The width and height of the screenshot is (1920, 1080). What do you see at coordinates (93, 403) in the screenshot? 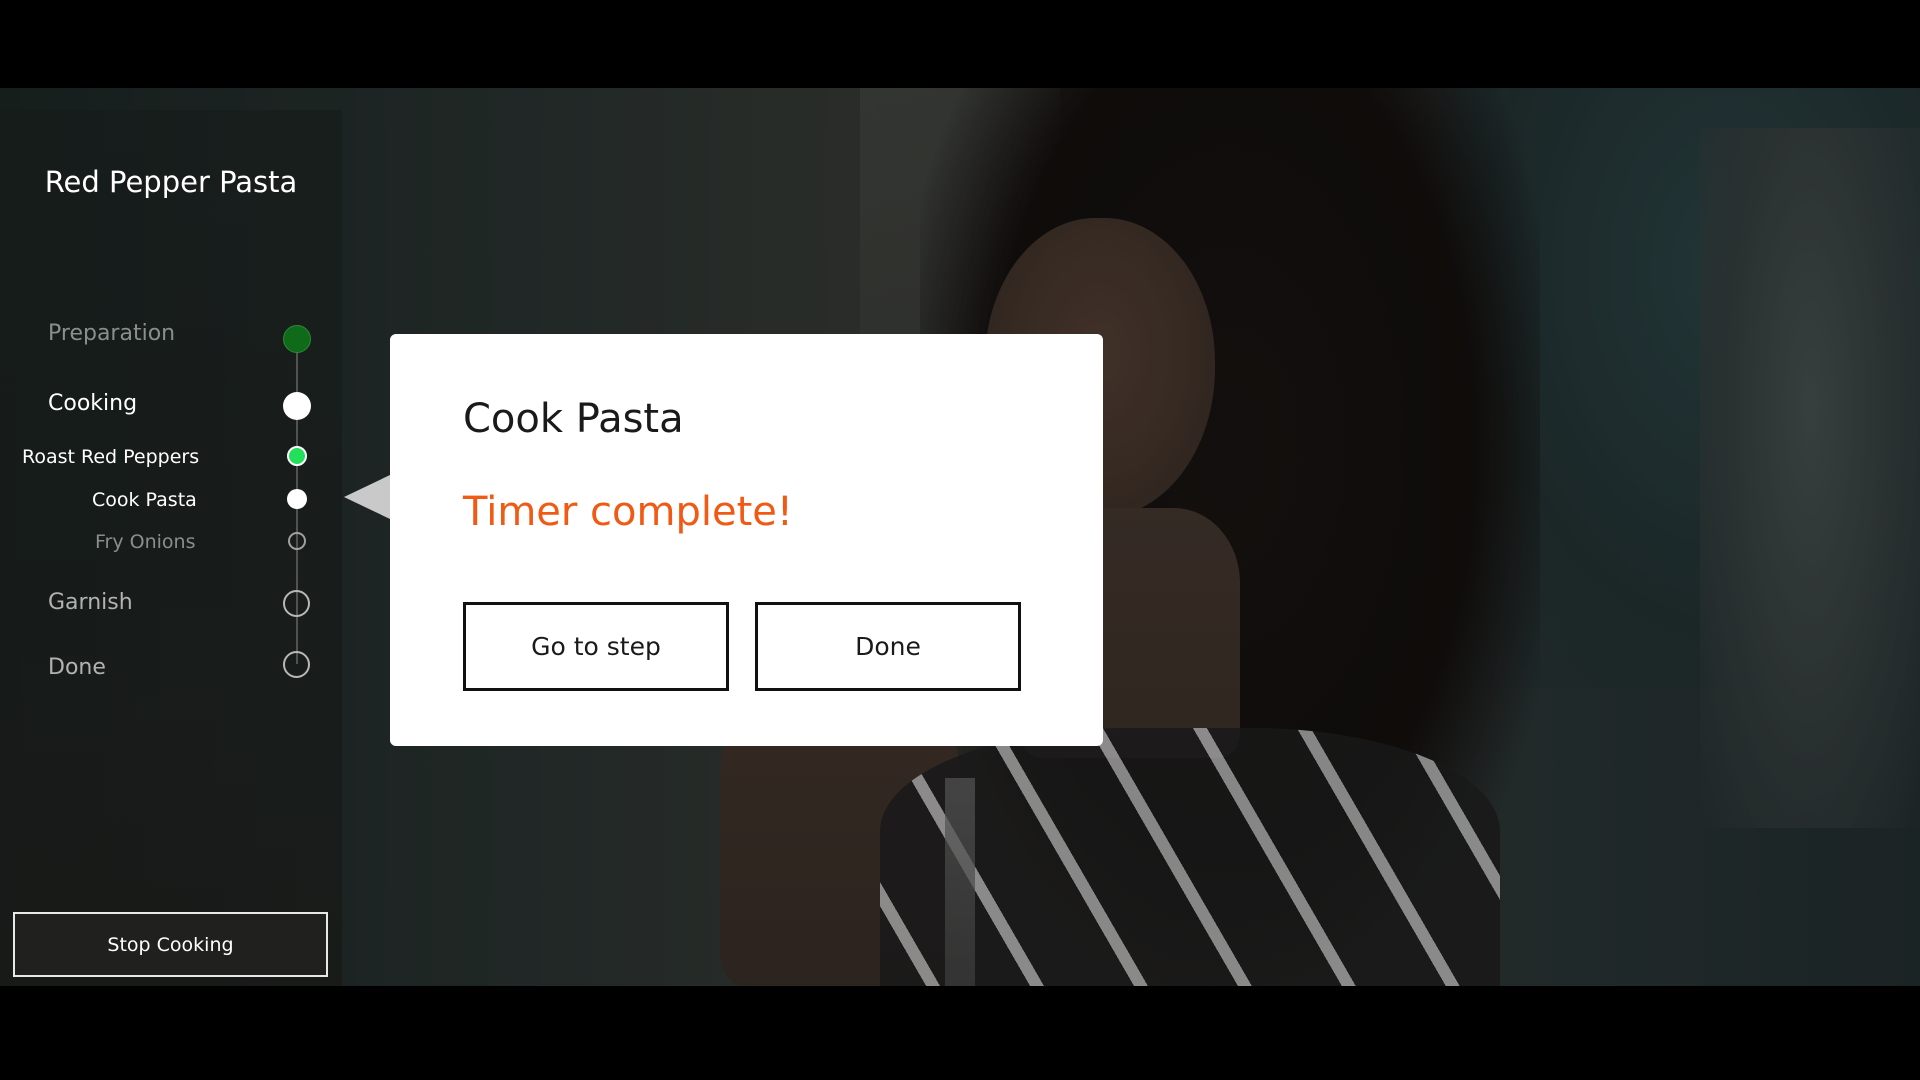
I see `step-label: Cooking` at bounding box center [93, 403].